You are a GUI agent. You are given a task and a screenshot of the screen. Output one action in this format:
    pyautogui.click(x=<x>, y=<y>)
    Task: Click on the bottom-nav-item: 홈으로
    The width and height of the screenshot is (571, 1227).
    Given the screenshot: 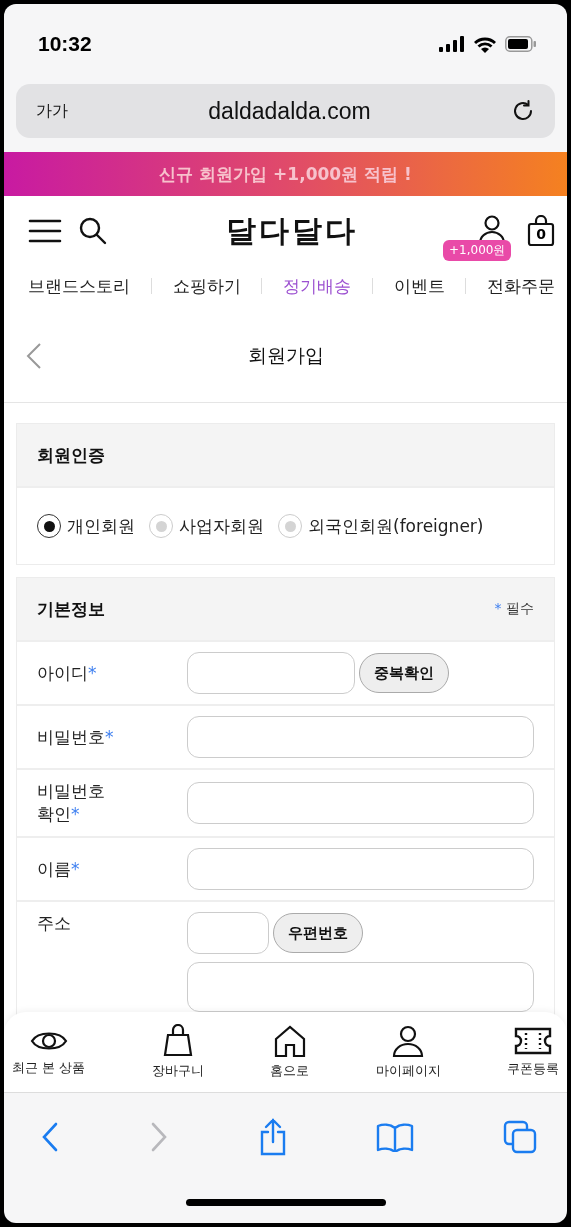 What is the action you would take?
    pyautogui.click(x=290, y=1052)
    